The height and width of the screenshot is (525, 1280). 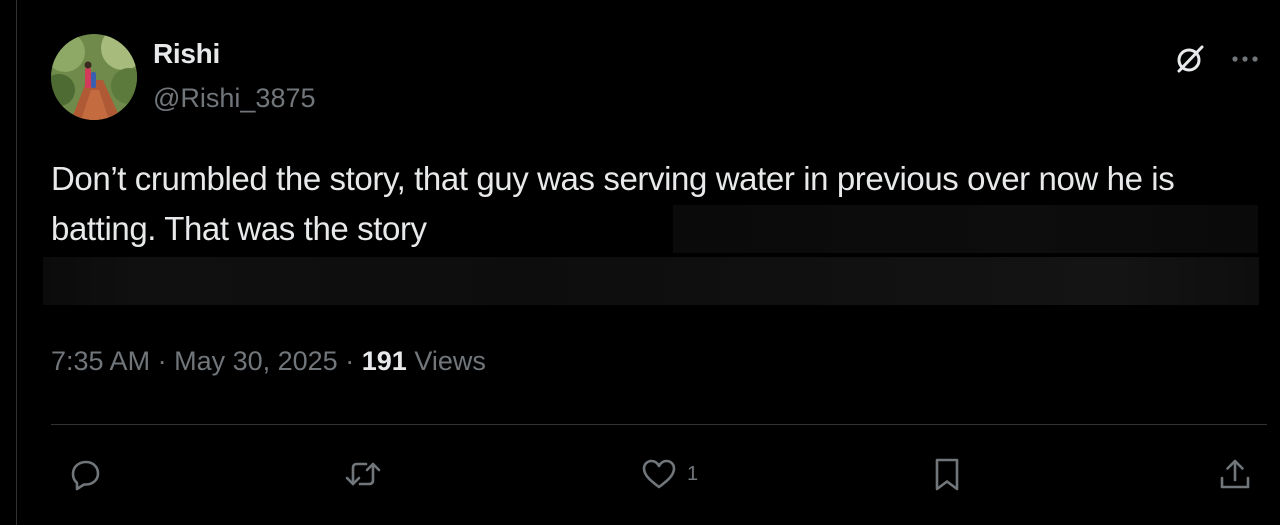 What do you see at coordinates (100, 361) in the screenshot?
I see `post-time: 7:35 AM` at bounding box center [100, 361].